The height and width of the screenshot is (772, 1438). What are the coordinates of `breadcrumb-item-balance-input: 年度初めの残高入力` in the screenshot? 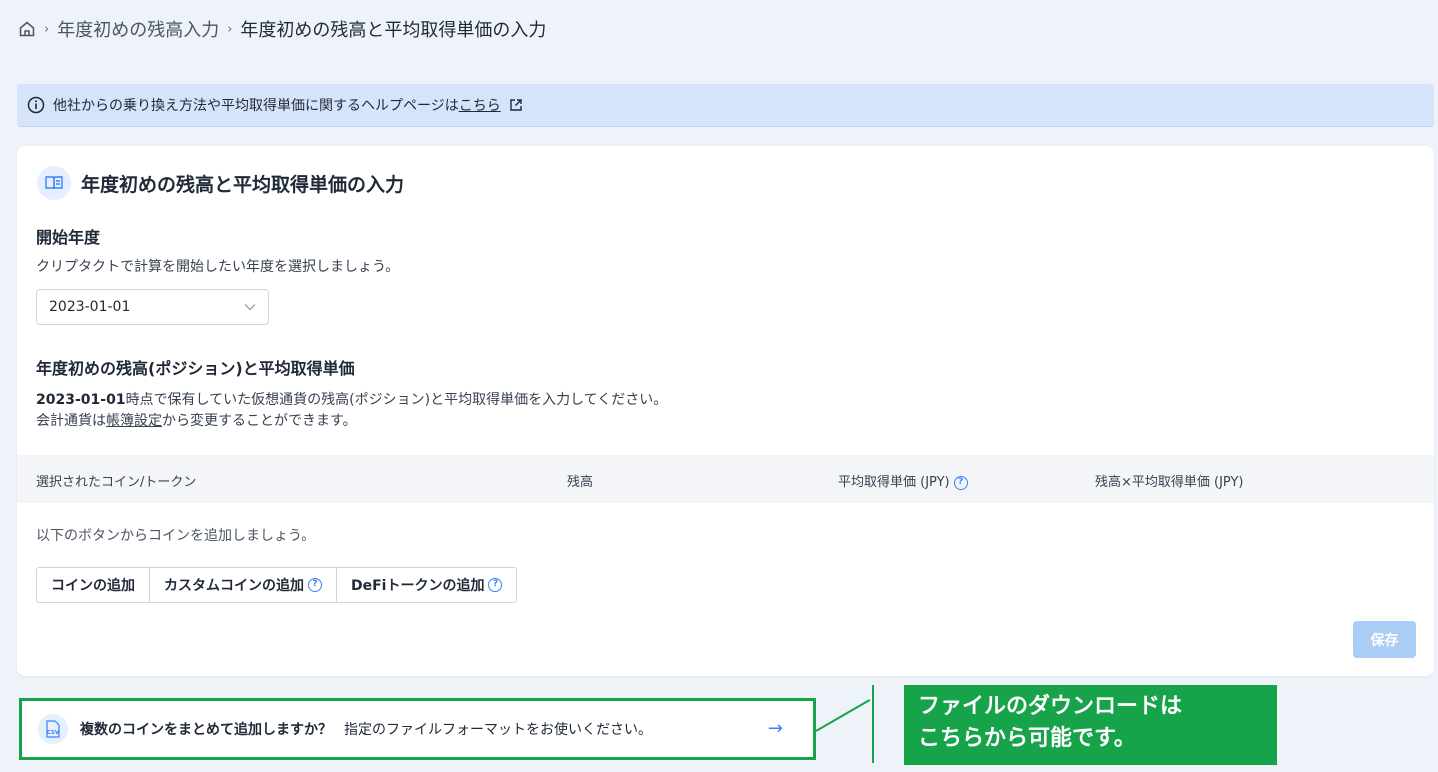 It's located at (138, 29).